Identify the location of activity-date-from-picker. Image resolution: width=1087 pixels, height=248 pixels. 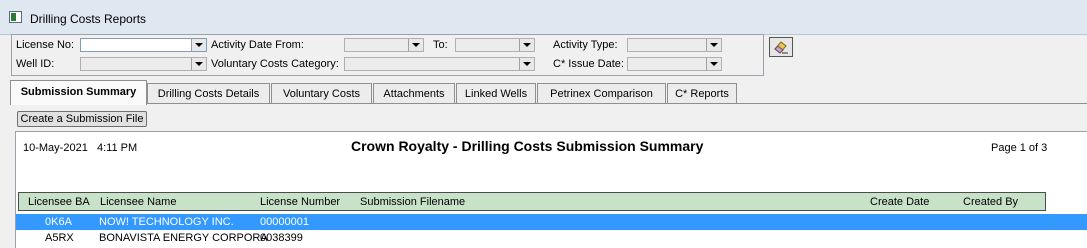
(384, 45).